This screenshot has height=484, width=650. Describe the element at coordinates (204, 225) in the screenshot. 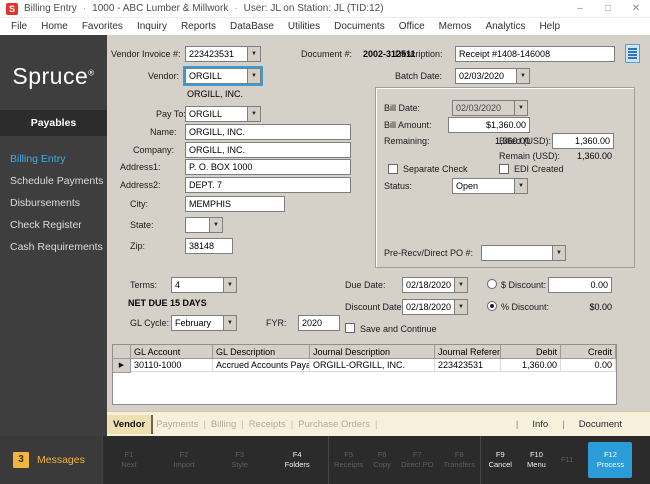

I see `state-combo: ▼` at that location.